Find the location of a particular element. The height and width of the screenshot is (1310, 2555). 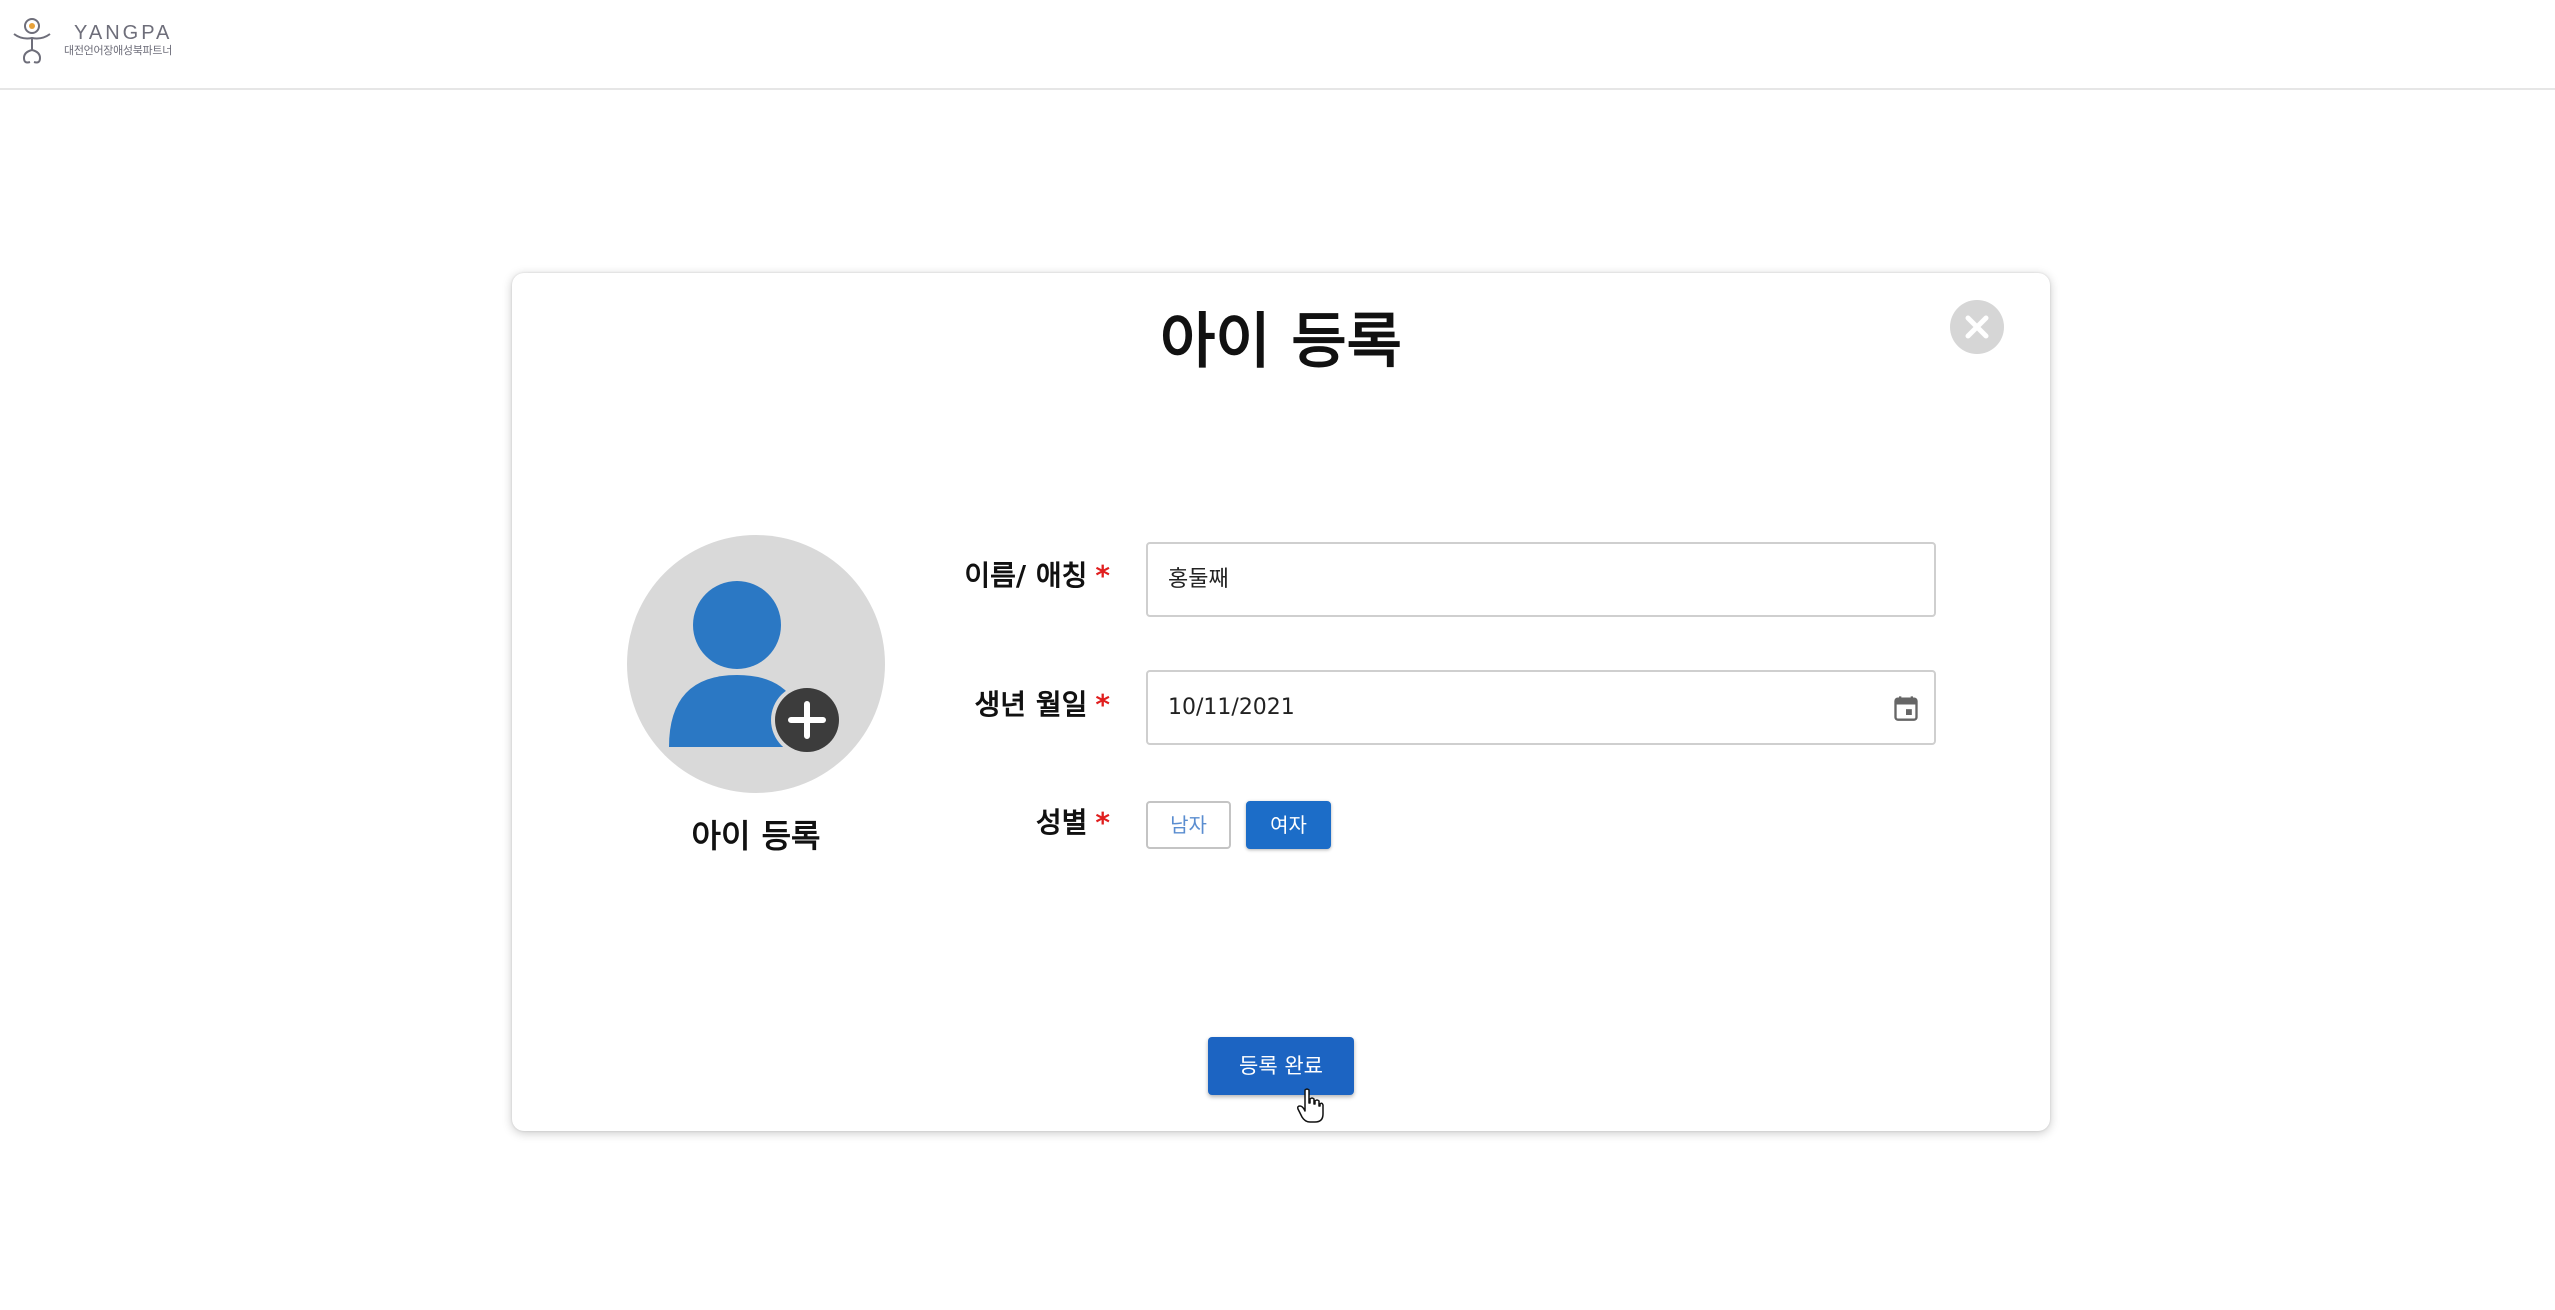

close-icon is located at coordinates (1977, 327).